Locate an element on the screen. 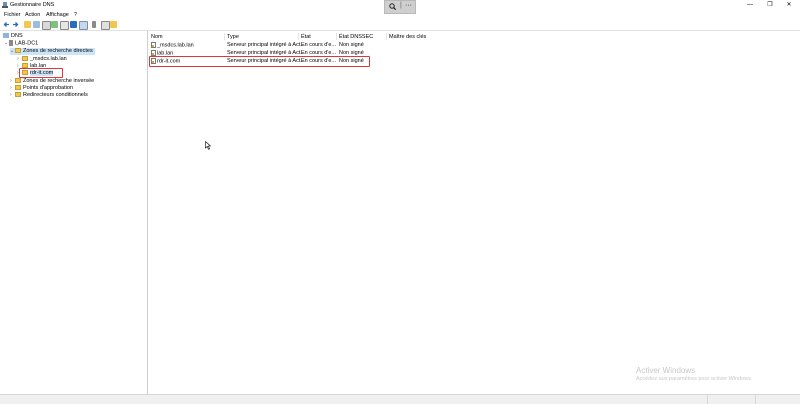 The image size is (800, 404). more-options-button: ··· is located at coordinates (408, 5).